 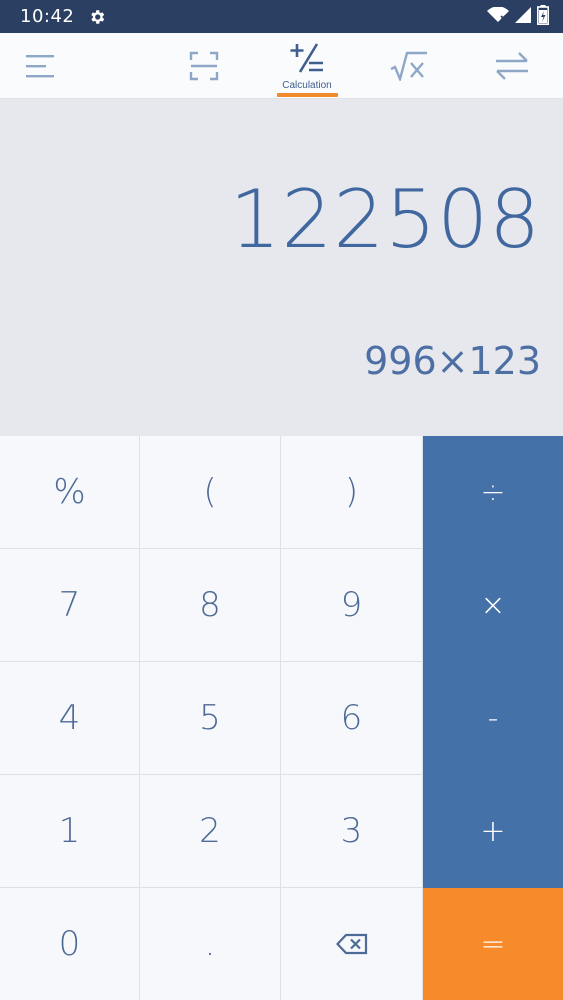 I want to click on convert-icon, so click(x=512, y=66).